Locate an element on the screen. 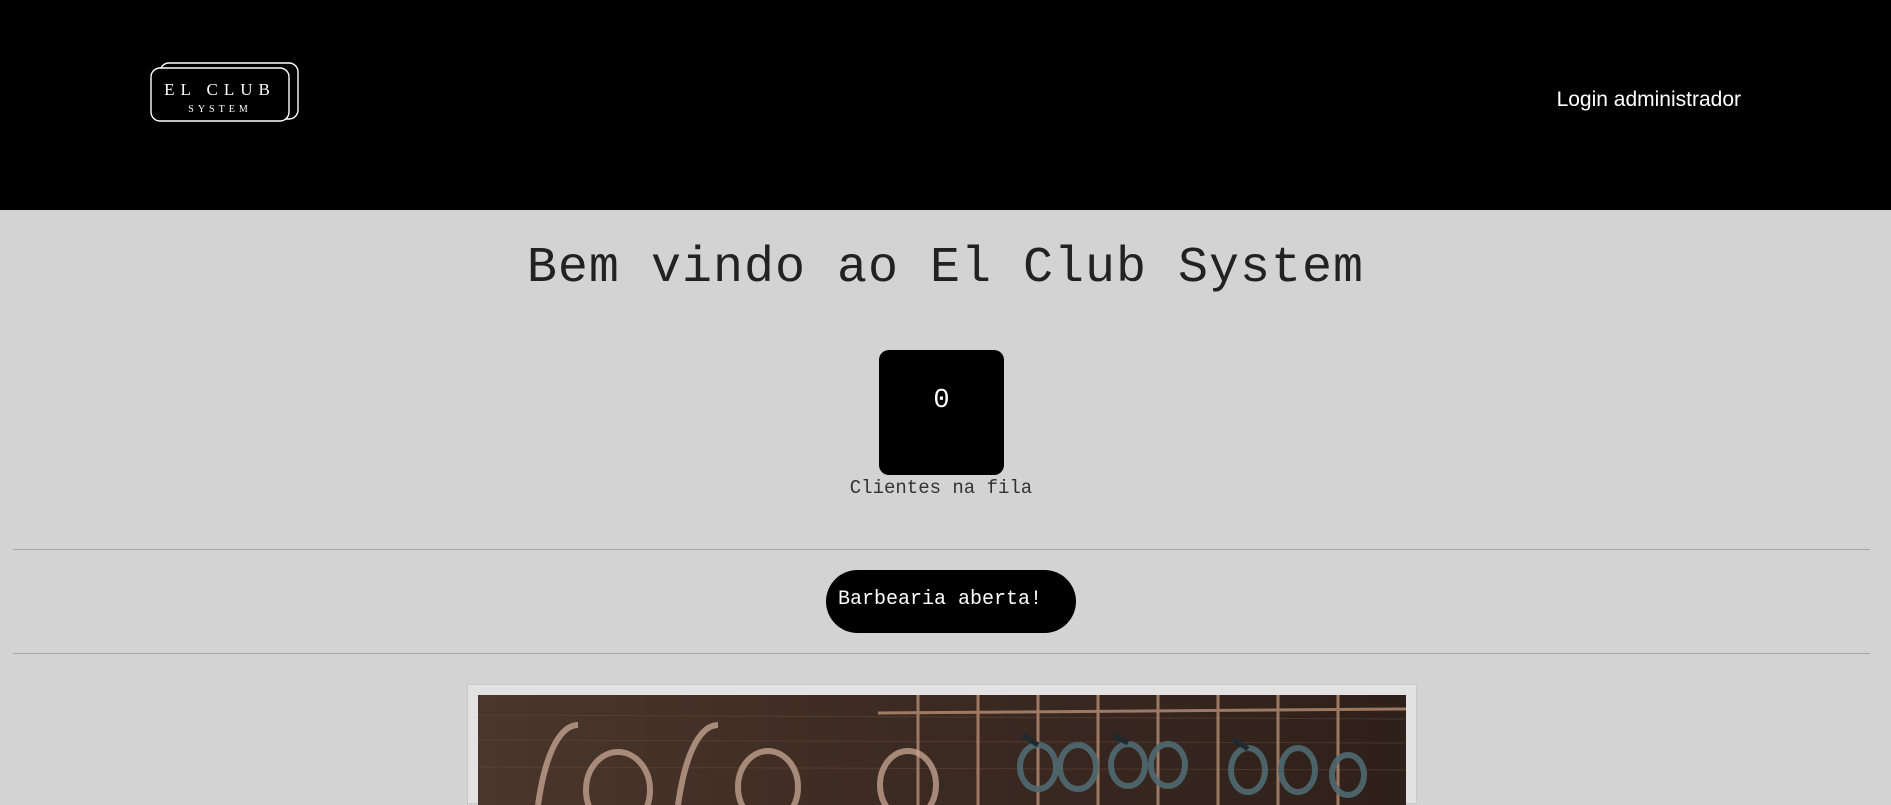  queue-count-label: Clientes na fila is located at coordinates (941, 488).